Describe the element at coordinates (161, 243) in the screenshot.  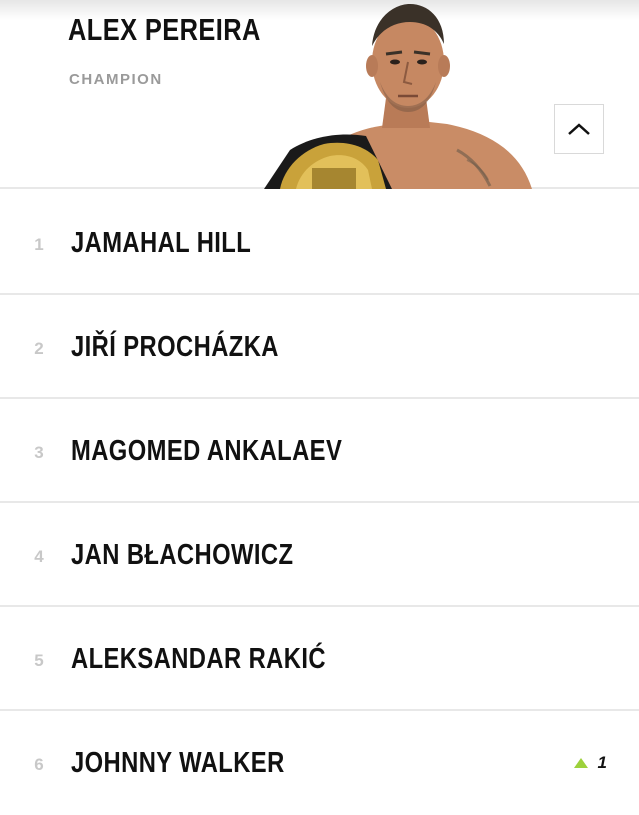
I see `fighter-name: JAMAHAL HILL` at that location.